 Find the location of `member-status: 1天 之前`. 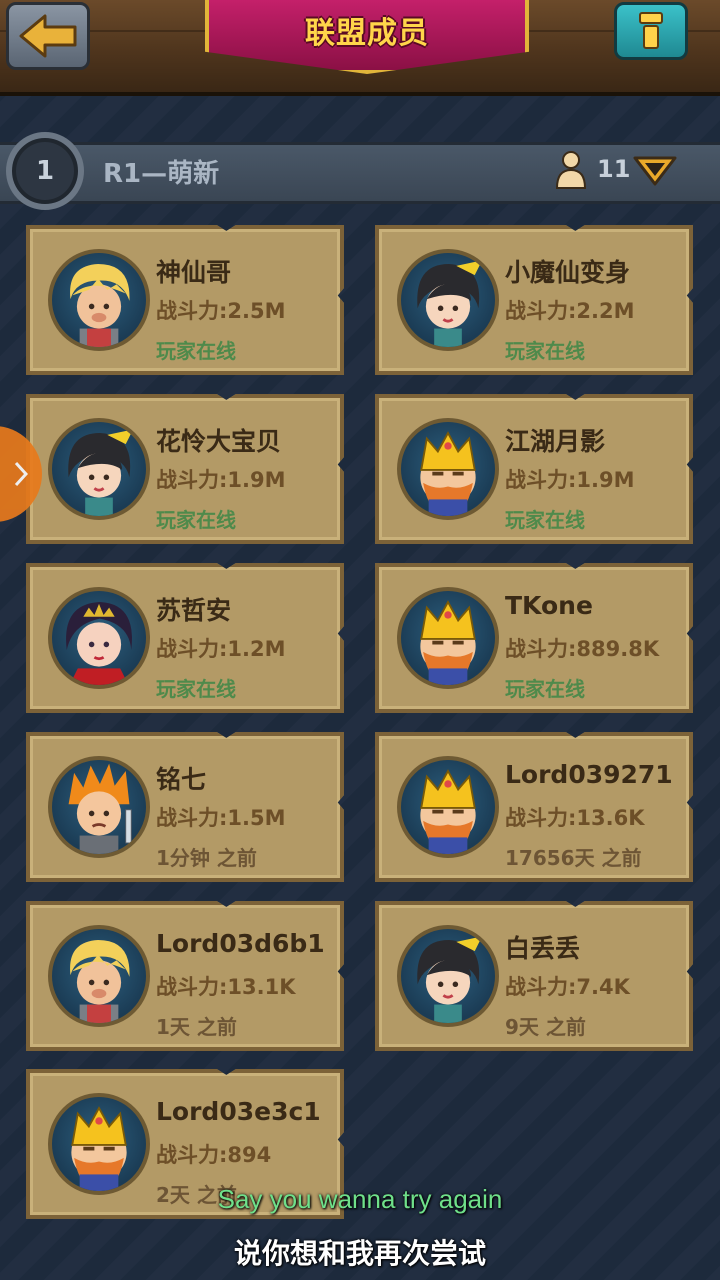

member-status: 1天 之前 is located at coordinates (196, 1027).